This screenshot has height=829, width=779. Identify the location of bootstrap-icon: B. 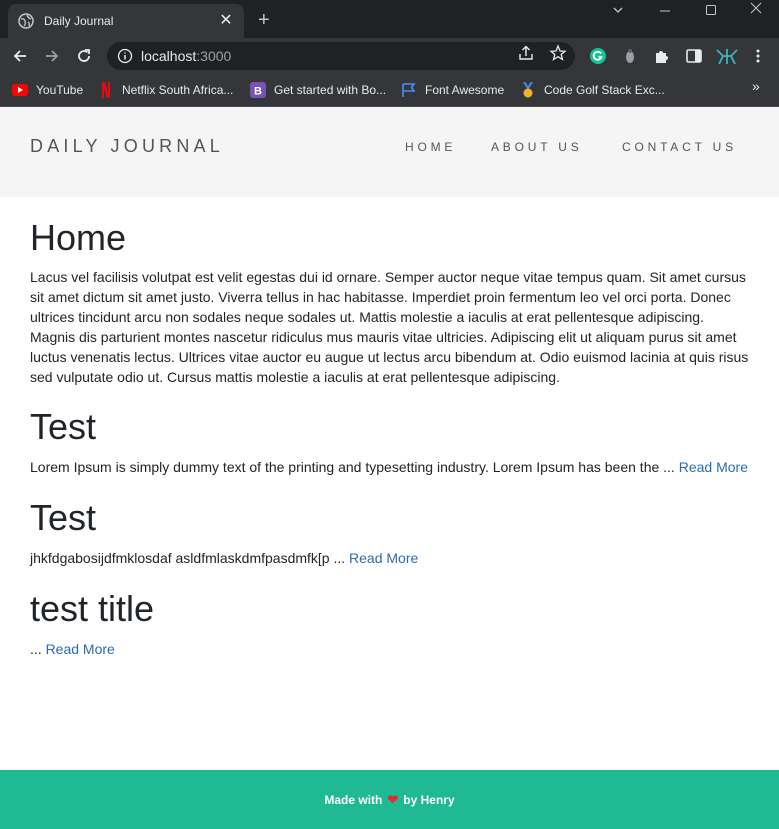
(258, 90).